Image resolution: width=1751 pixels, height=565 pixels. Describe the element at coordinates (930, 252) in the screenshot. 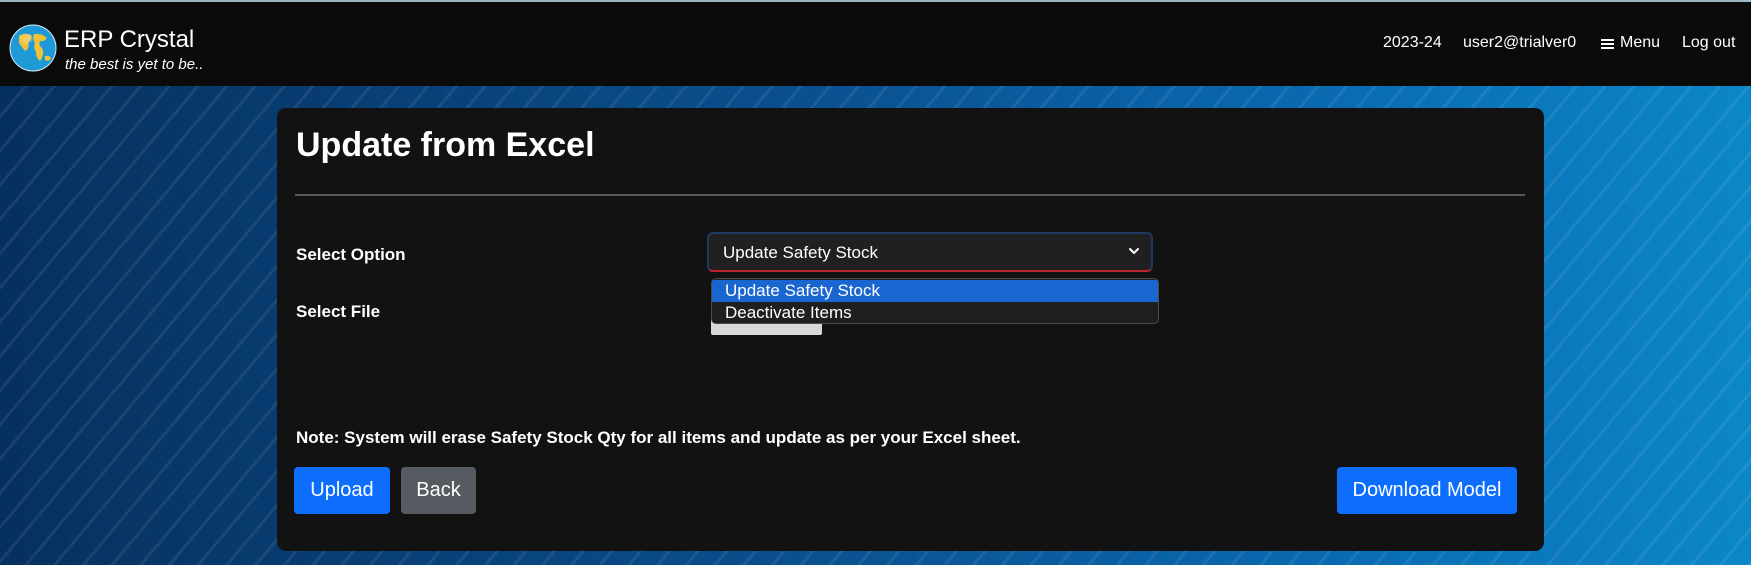

I see `option-select: Update Safety Stock` at that location.